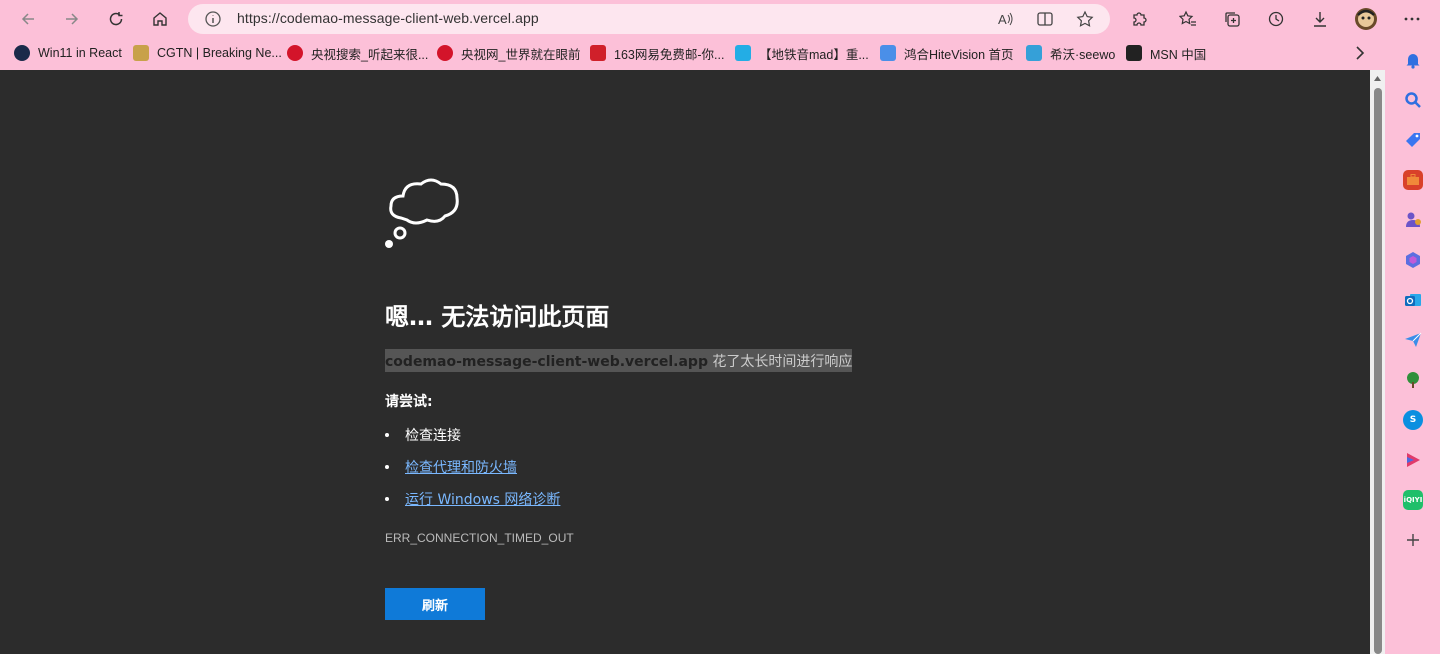 This screenshot has height=654, width=1440. What do you see at coordinates (1413, 100) in the screenshot?
I see `search-icon` at bounding box center [1413, 100].